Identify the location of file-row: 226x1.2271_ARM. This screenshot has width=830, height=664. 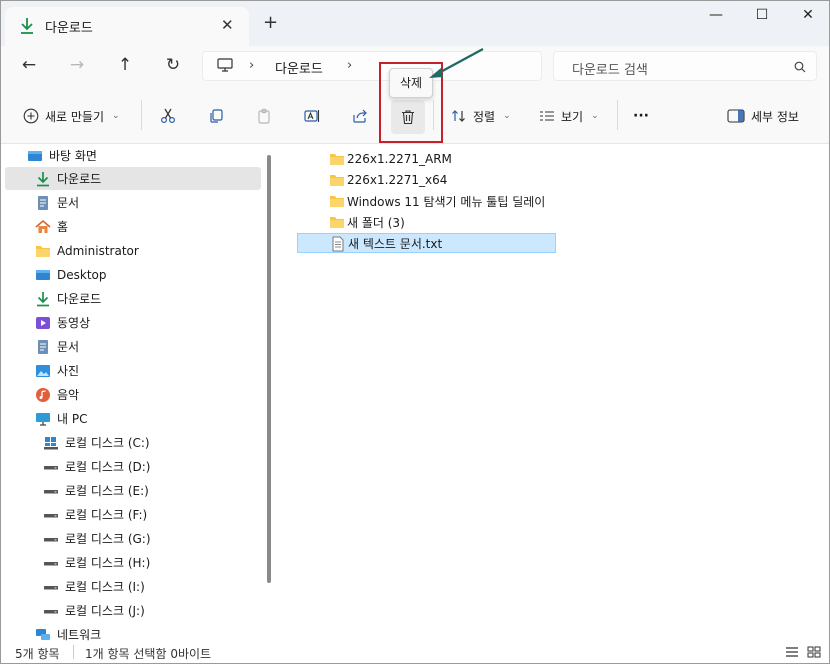
(426, 159).